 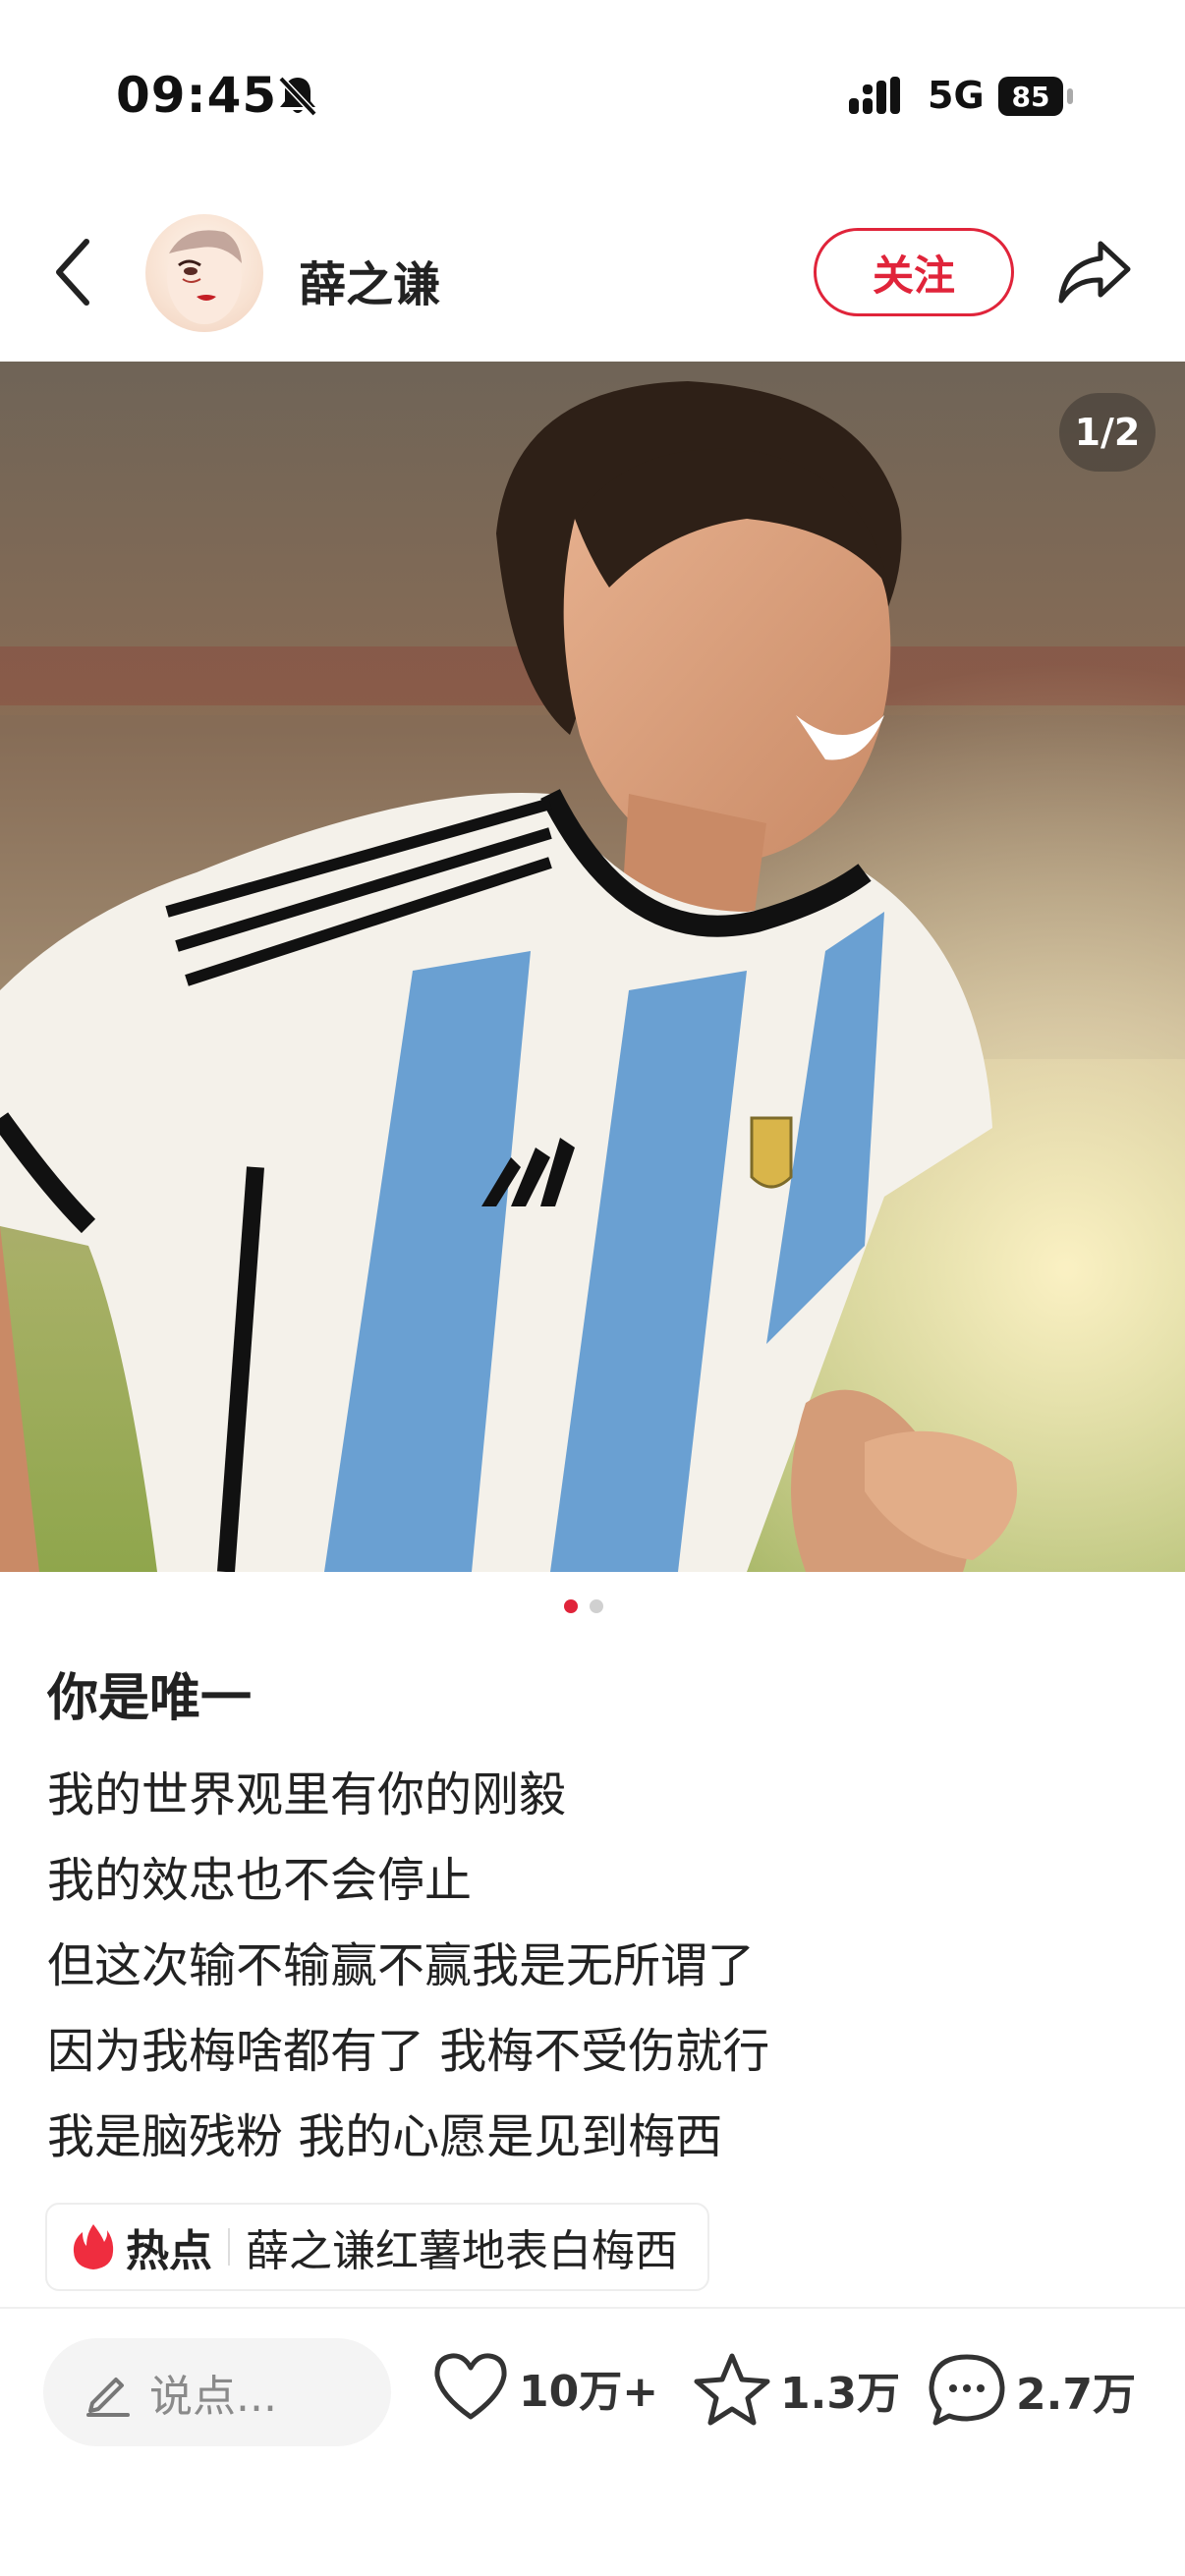 I want to click on battery-indicator: 85, so click(x=1030, y=96).